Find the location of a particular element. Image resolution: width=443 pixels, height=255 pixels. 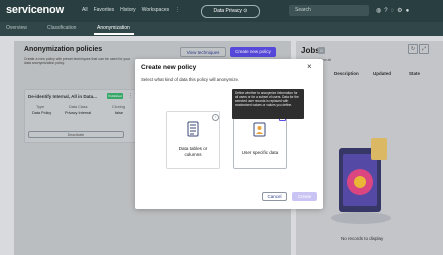

user-profile-icon is located at coordinates (259, 129).